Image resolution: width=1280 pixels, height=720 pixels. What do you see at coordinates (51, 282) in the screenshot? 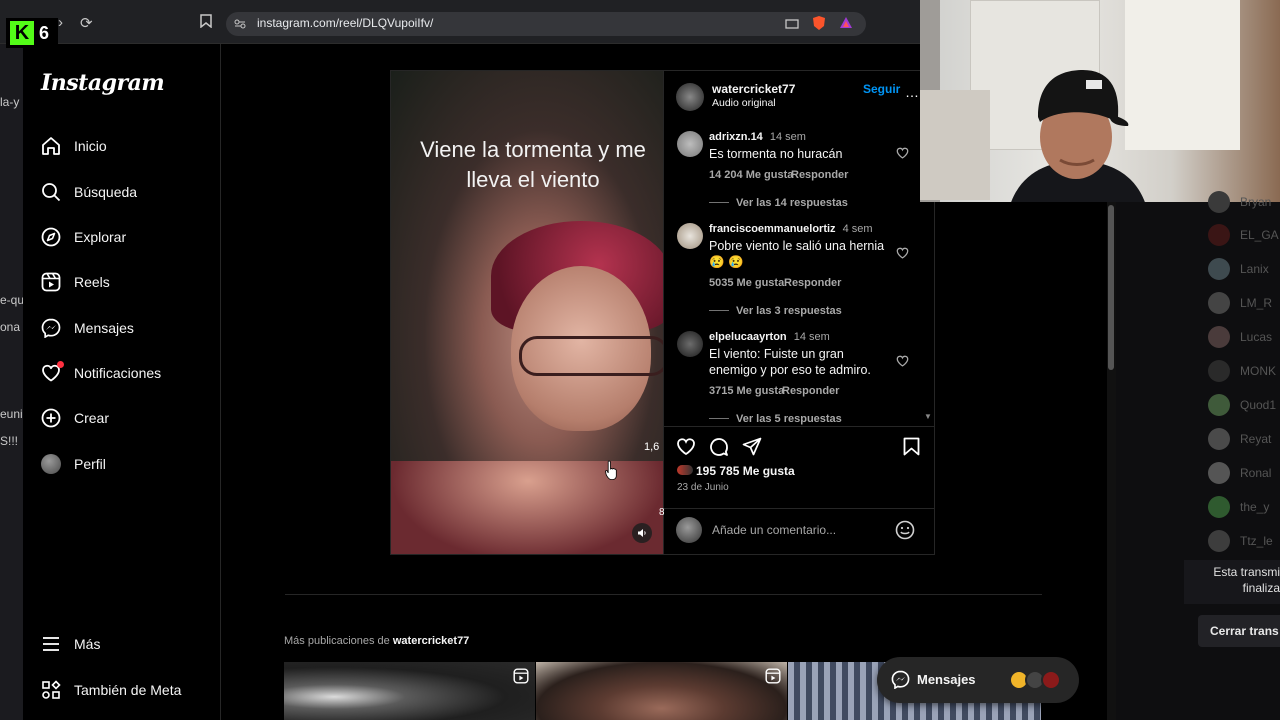
I see `reels-icon` at bounding box center [51, 282].